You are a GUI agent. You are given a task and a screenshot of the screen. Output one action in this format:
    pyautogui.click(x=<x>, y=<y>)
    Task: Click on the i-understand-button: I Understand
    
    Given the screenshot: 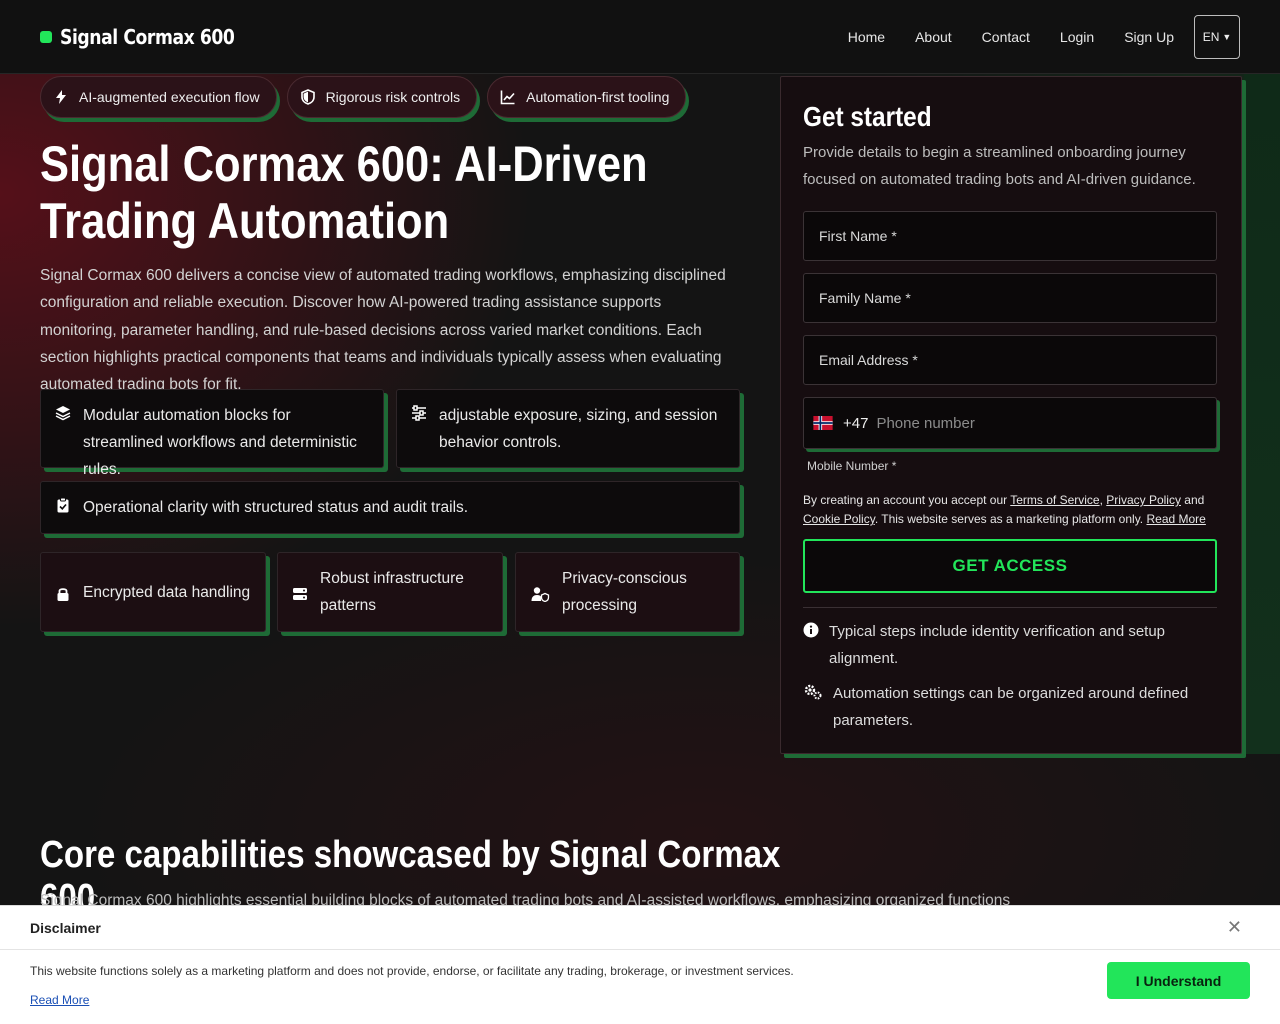 What is the action you would take?
    pyautogui.click(x=1178, y=980)
    